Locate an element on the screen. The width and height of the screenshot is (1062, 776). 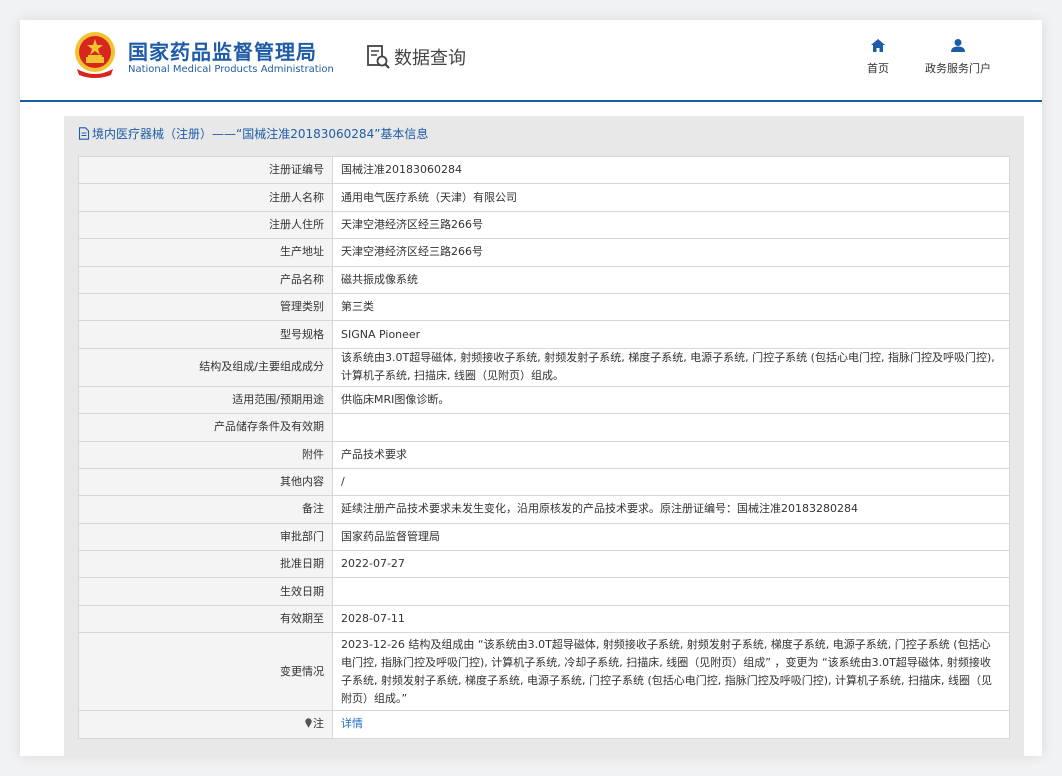
table-row: 注册证编号 国械注准20183060284 is located at coordinates (544, 170).